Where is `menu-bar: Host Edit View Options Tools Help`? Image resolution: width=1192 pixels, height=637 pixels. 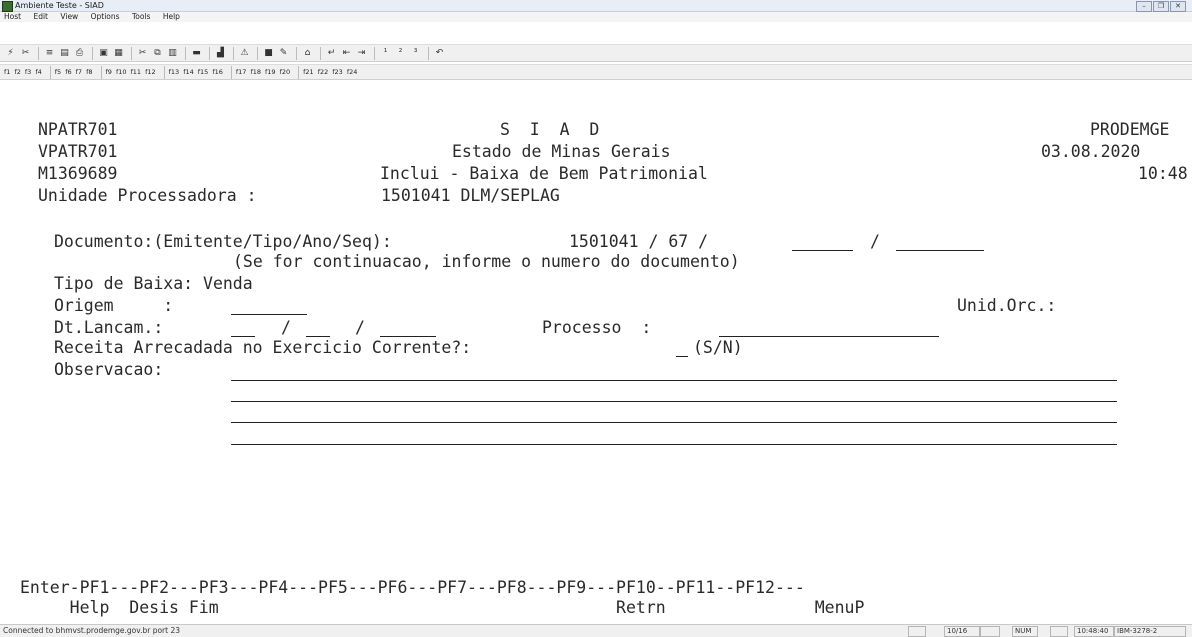 menu-bar: Host Edit View Options Tools Help is located at coordinates (596, 17).